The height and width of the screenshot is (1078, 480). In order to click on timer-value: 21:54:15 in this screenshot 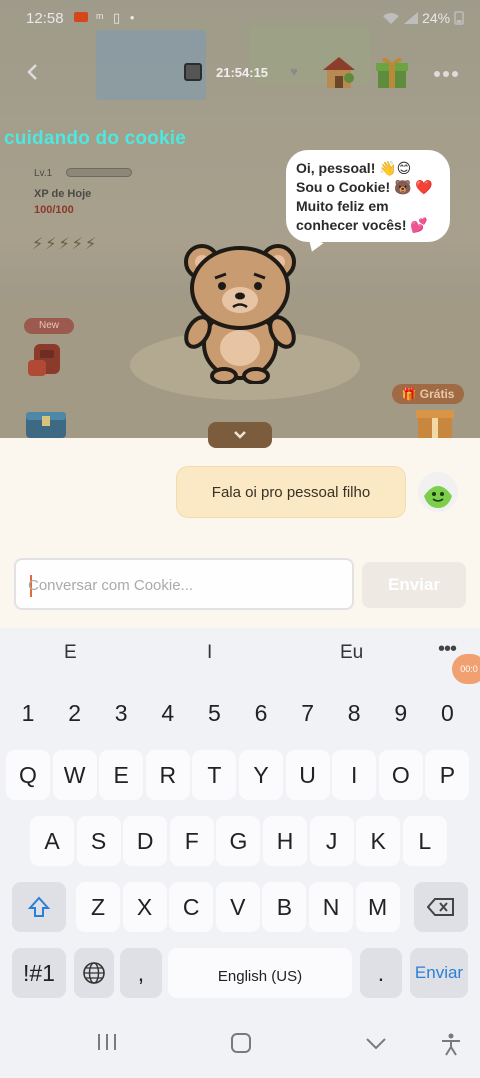, I will do `click(242, 72)`.